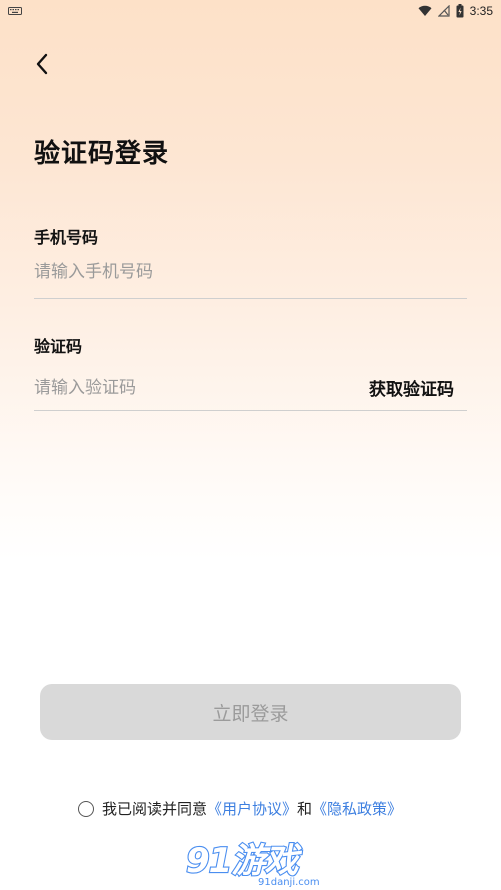 The width and height of the screenshot is (501, 890). I want to click on back-button, so click(42, 64).